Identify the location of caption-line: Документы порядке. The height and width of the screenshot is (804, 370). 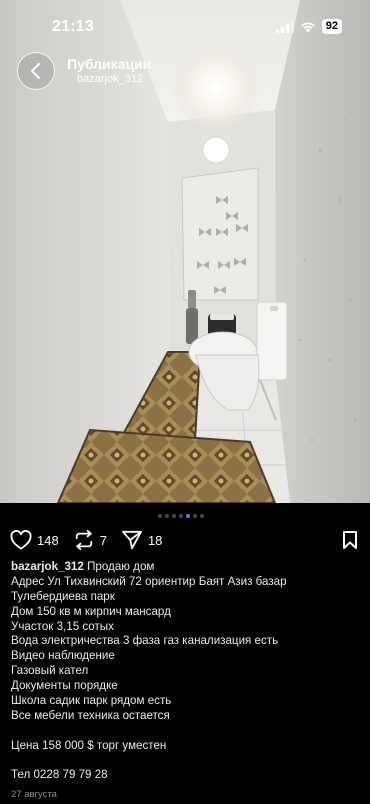
(64, 686).